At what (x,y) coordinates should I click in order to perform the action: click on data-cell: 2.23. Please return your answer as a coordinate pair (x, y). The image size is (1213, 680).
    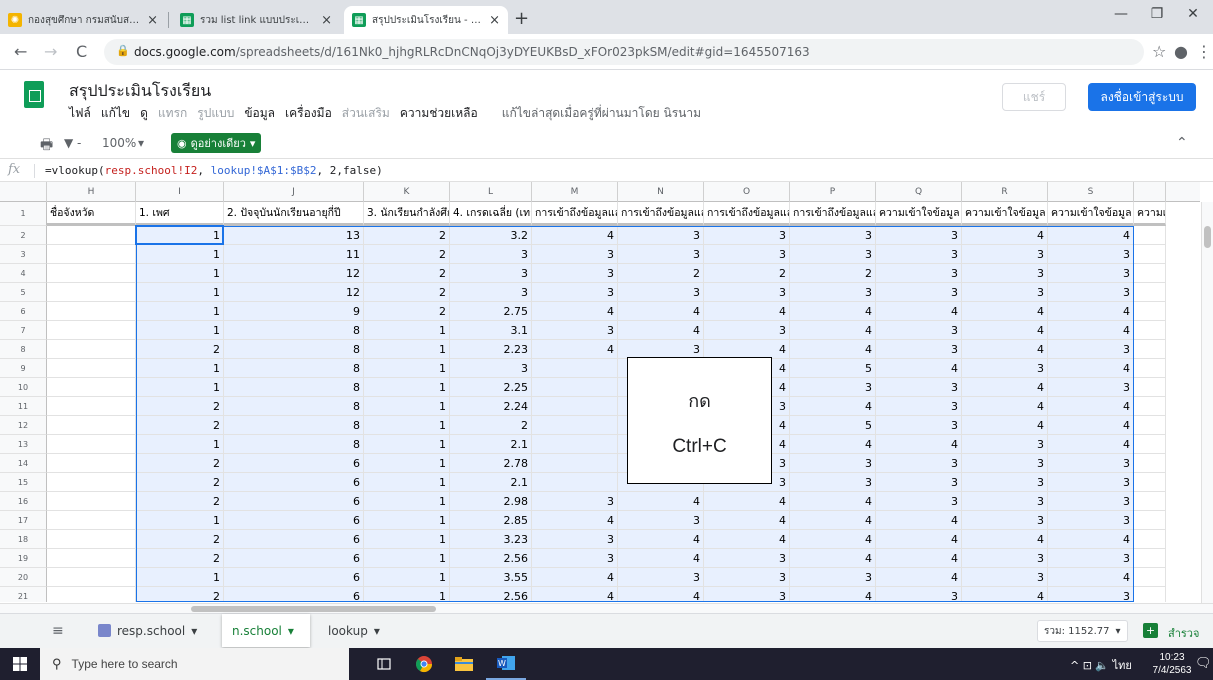
    Looking at the image, I should click on (491, 349).